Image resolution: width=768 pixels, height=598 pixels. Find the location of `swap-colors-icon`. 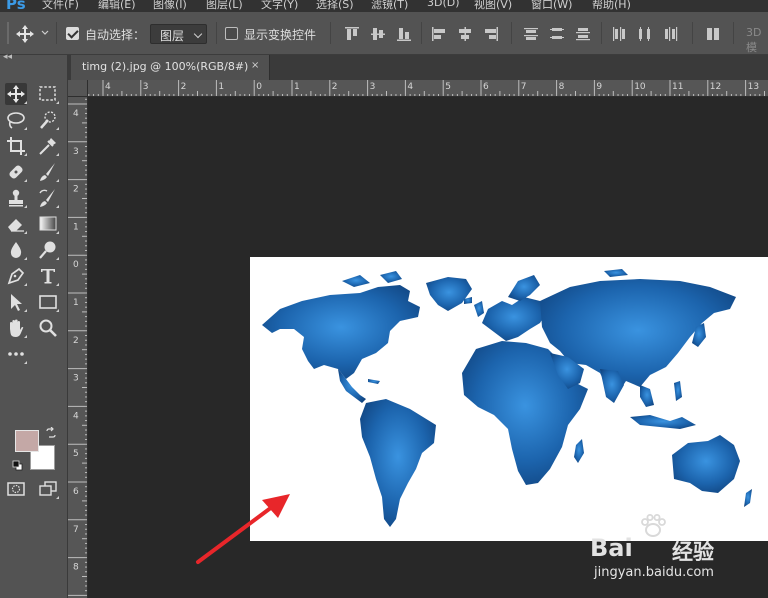

swap-colors-icon is located at coordinates (51, 433).